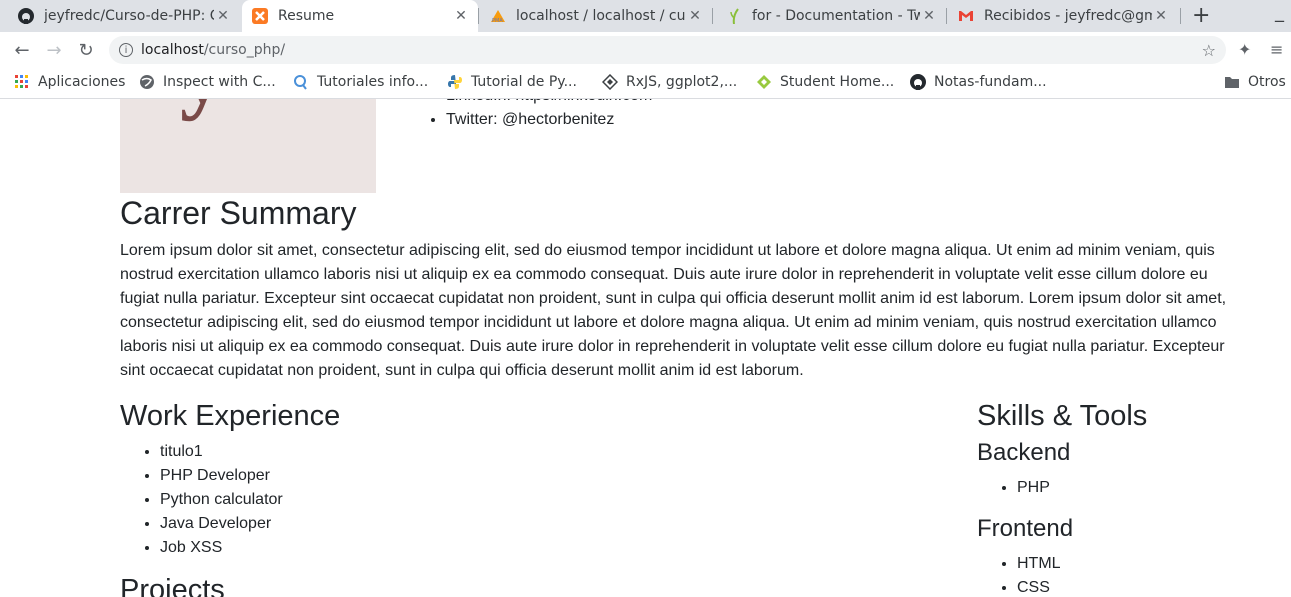 This screenshot has height=597, width=1291. Describe the element at coordinates (1279, 12) in the screenshot. I see `minimize-icon: _` at that location.